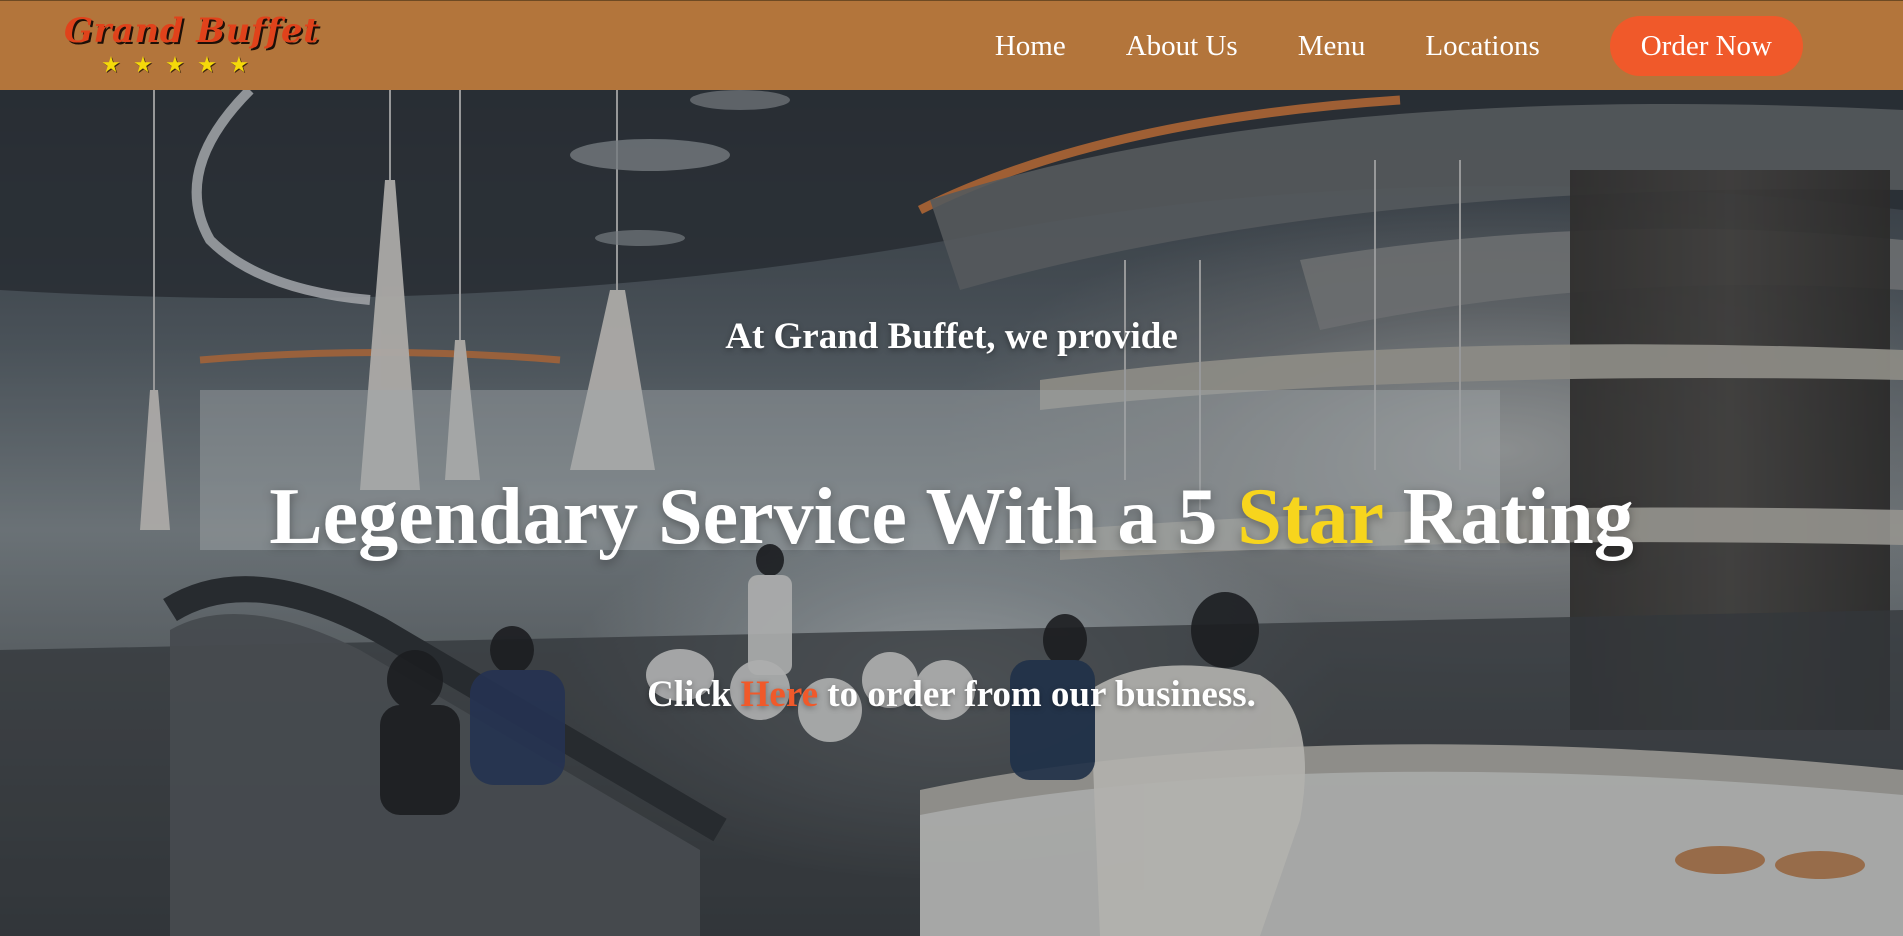 The height and width of the screenshot is (936, 1903). I want to click on order-now-button: Order Now, so click(1706, 46).